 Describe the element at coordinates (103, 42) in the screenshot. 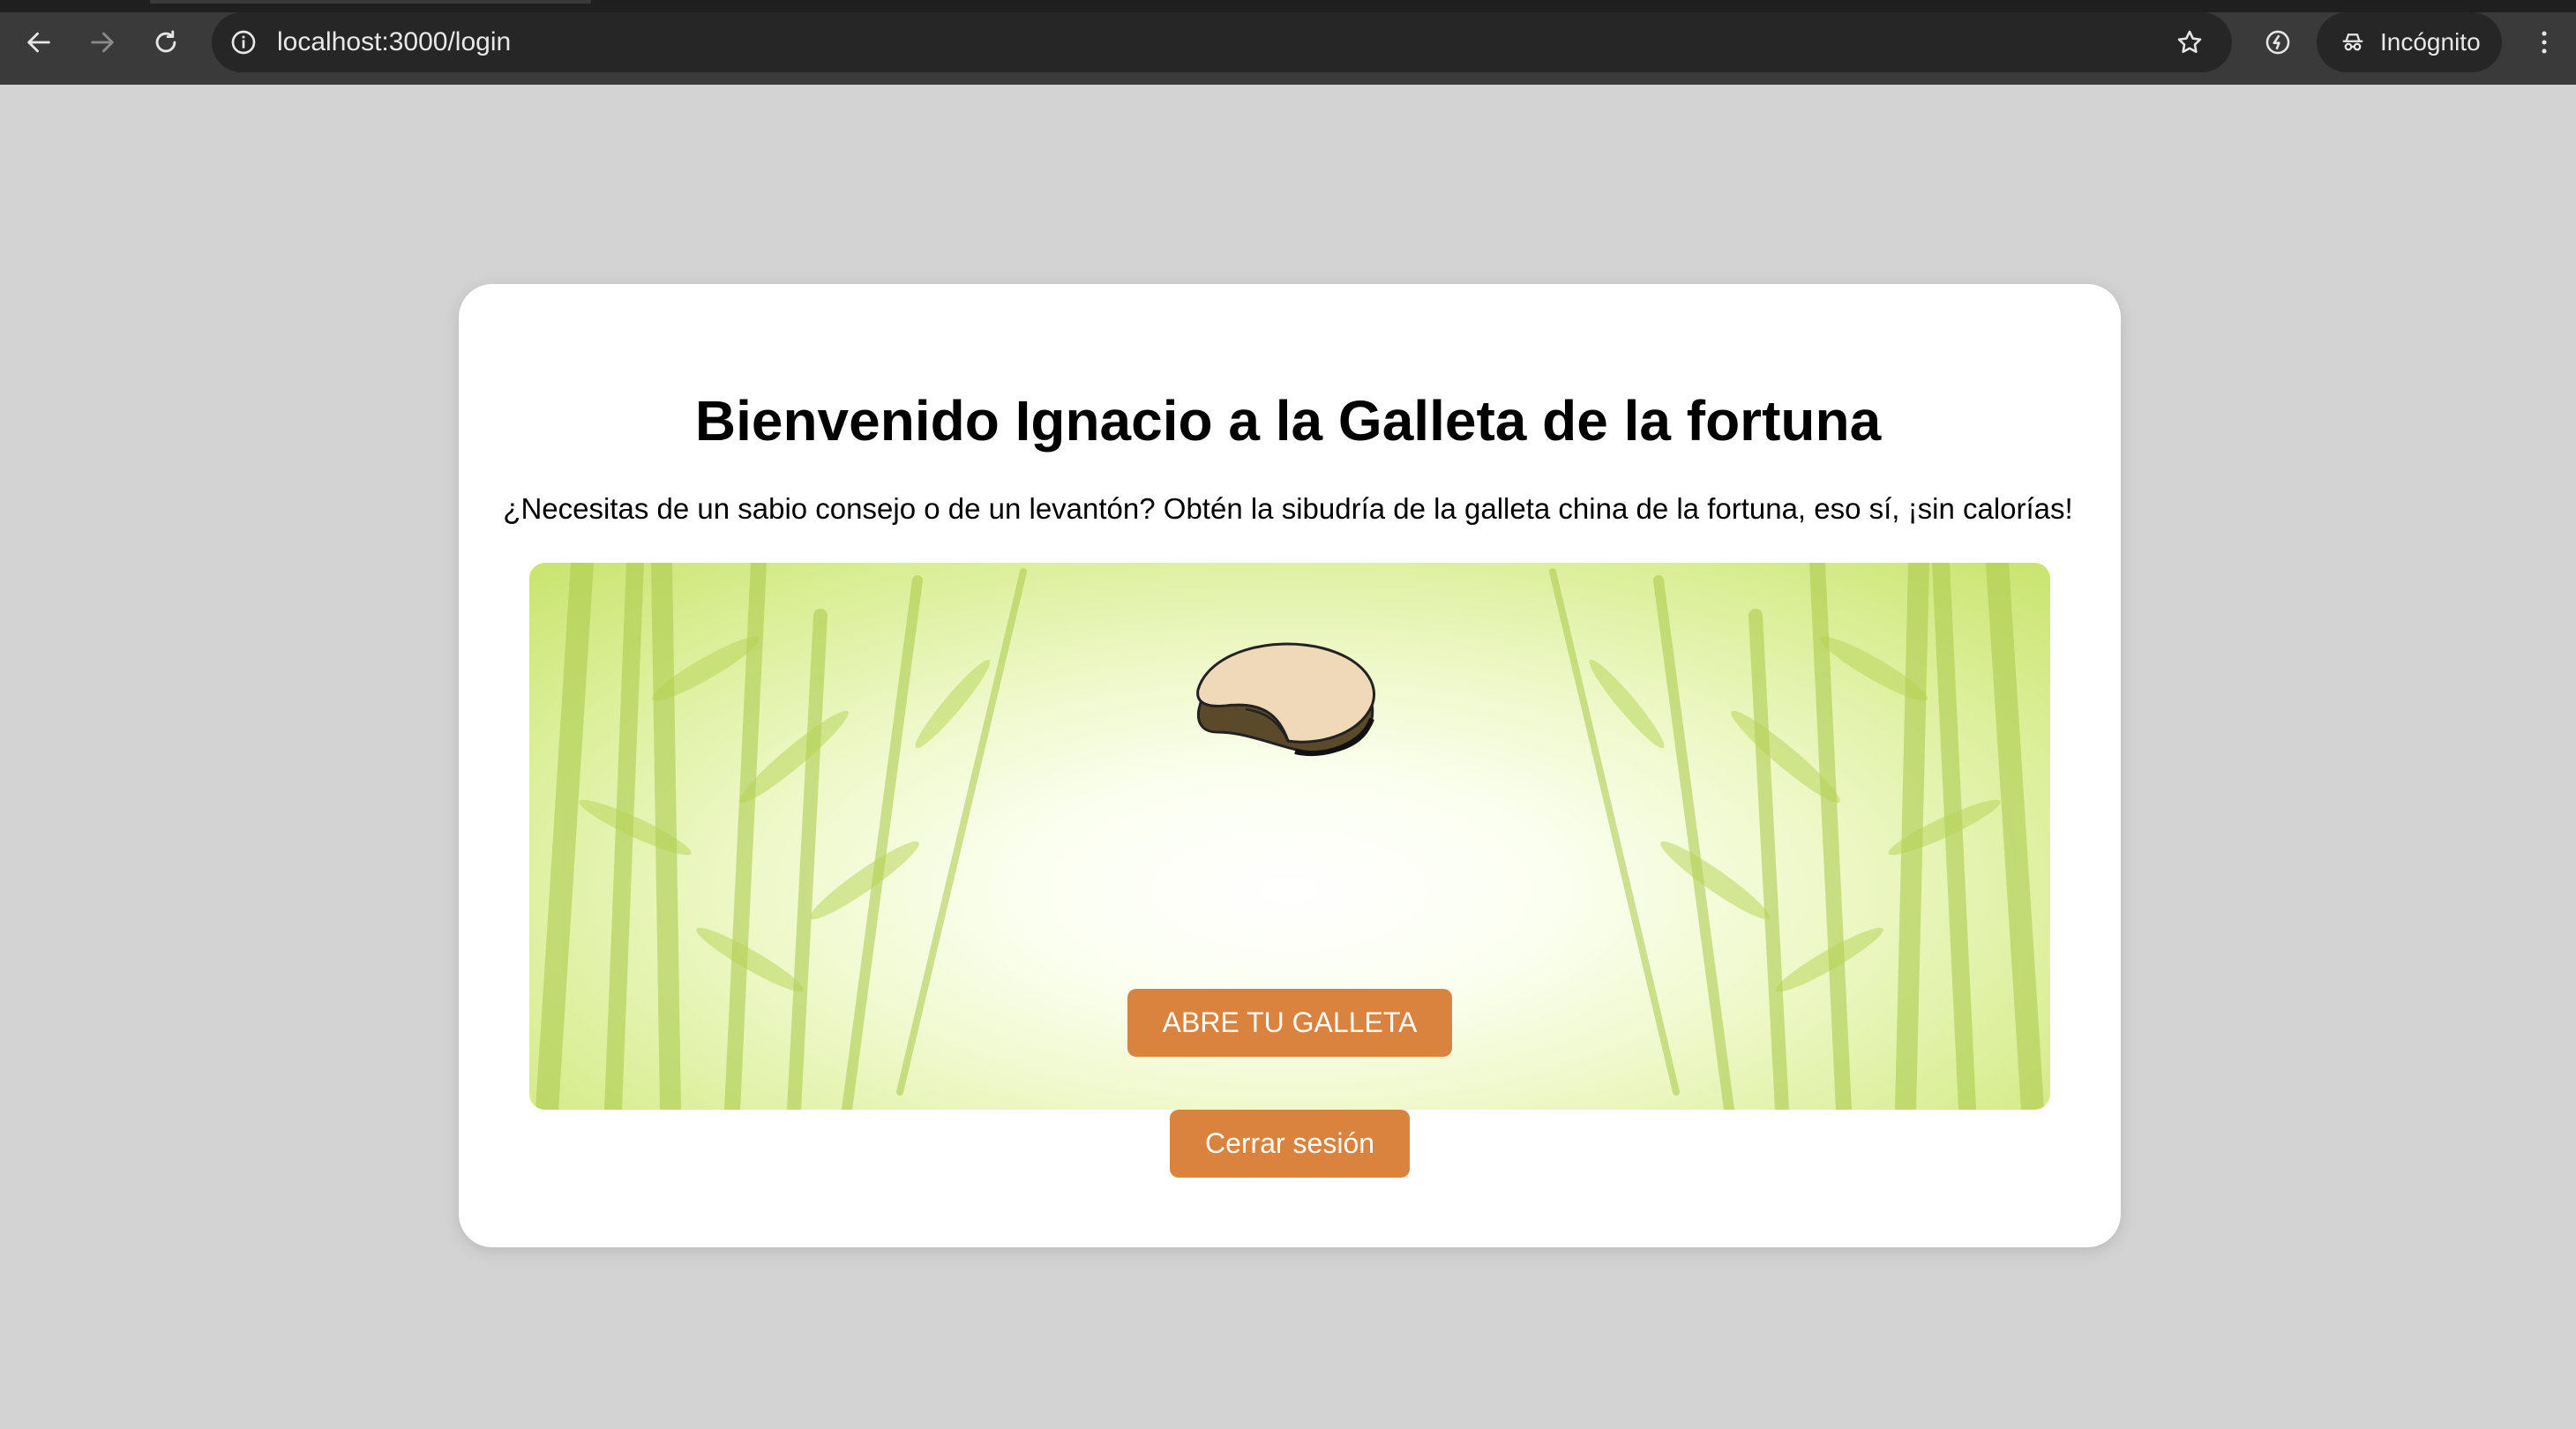

I see `forward-arrow-icon` at that location.